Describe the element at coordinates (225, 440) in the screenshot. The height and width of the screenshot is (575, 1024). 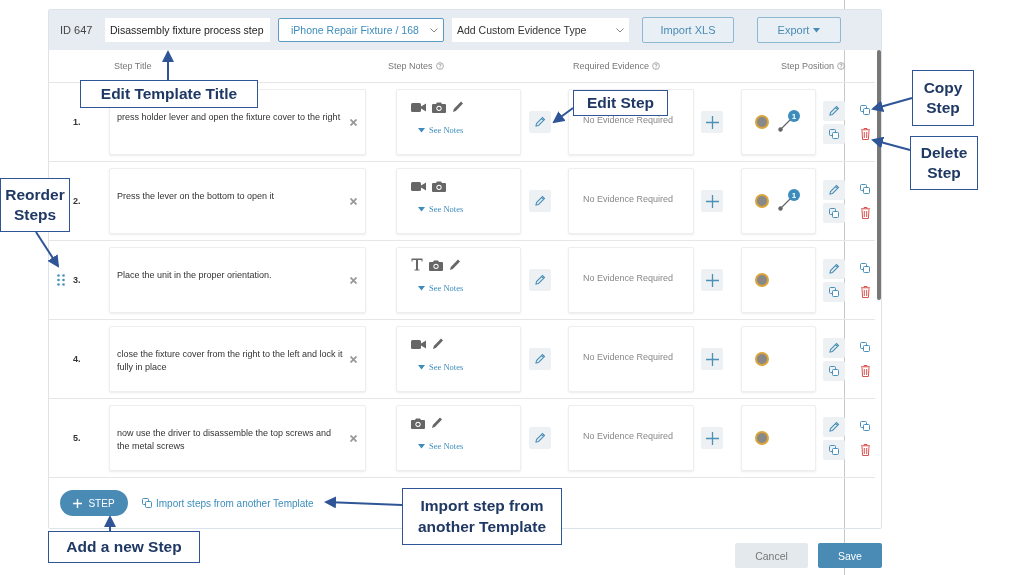
I see `step-title: now use the driver to disassemble the top screws and the metal screws` at that location.